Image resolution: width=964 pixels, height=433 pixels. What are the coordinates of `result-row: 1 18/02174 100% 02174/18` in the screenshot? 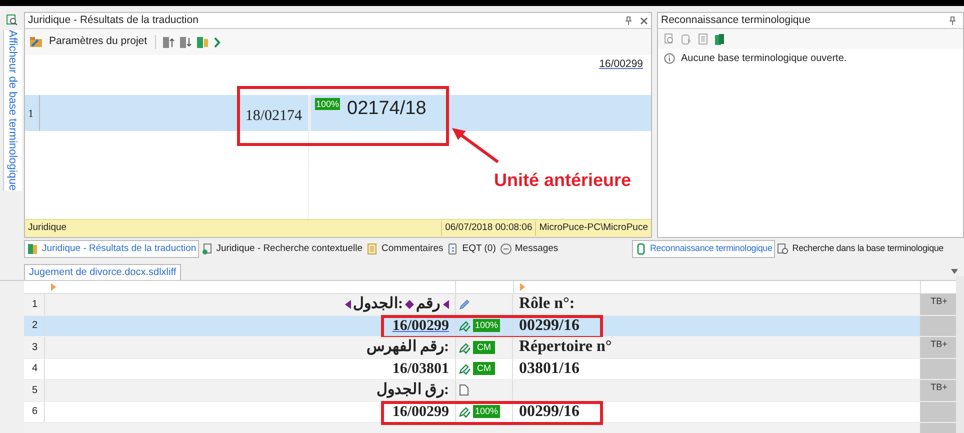 It's located at (338, 113).